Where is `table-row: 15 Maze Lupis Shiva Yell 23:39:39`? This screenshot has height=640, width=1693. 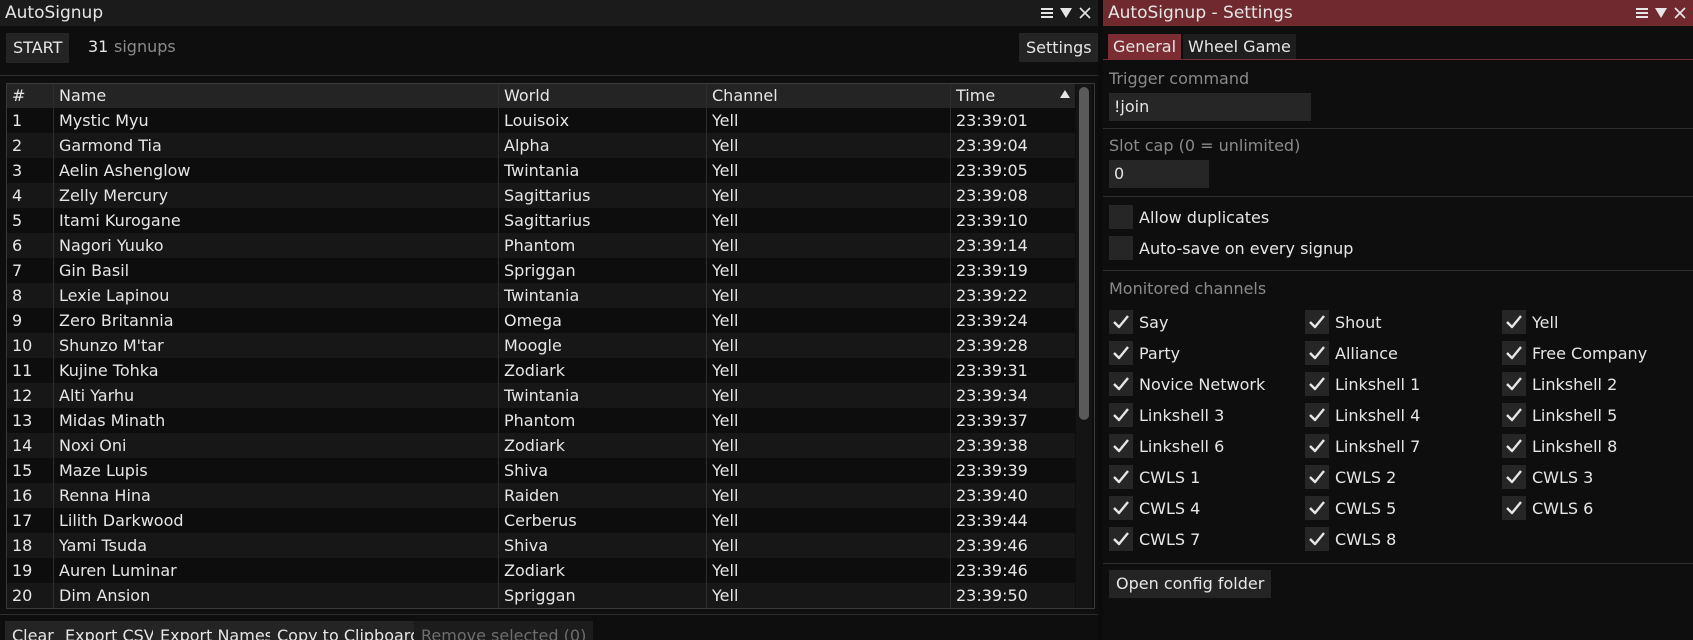
table-row: 15 Maze Lupis Shiva Yell 23:39:39 is located at coordinates (541, 470).